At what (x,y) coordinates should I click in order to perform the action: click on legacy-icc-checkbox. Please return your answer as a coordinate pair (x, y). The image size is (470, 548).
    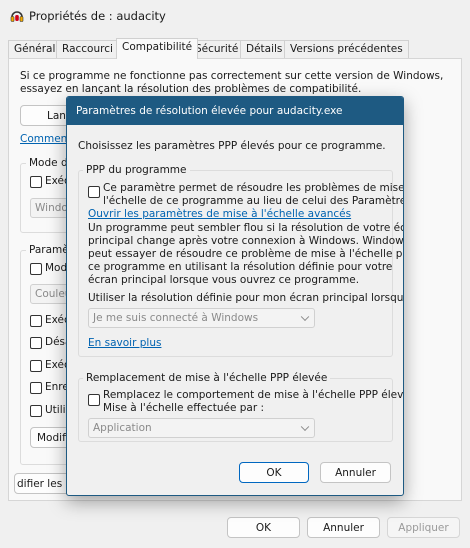
    Looking at the image, I should click on (36, 411).